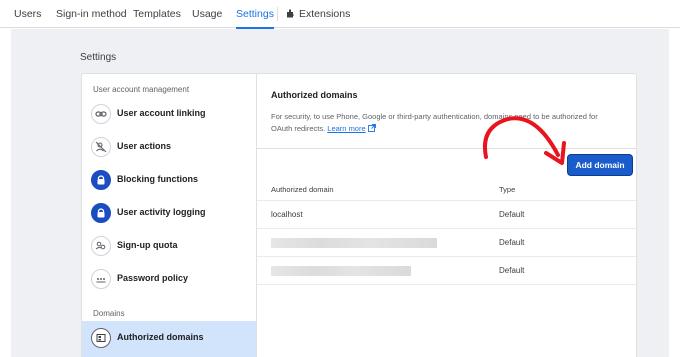 This screenshot has height=357, width=680. What do you see at coordinates (141, 89) in the screenshot?
I see `nav-section-heading-user: User account management` at bounding box center [141, 89].